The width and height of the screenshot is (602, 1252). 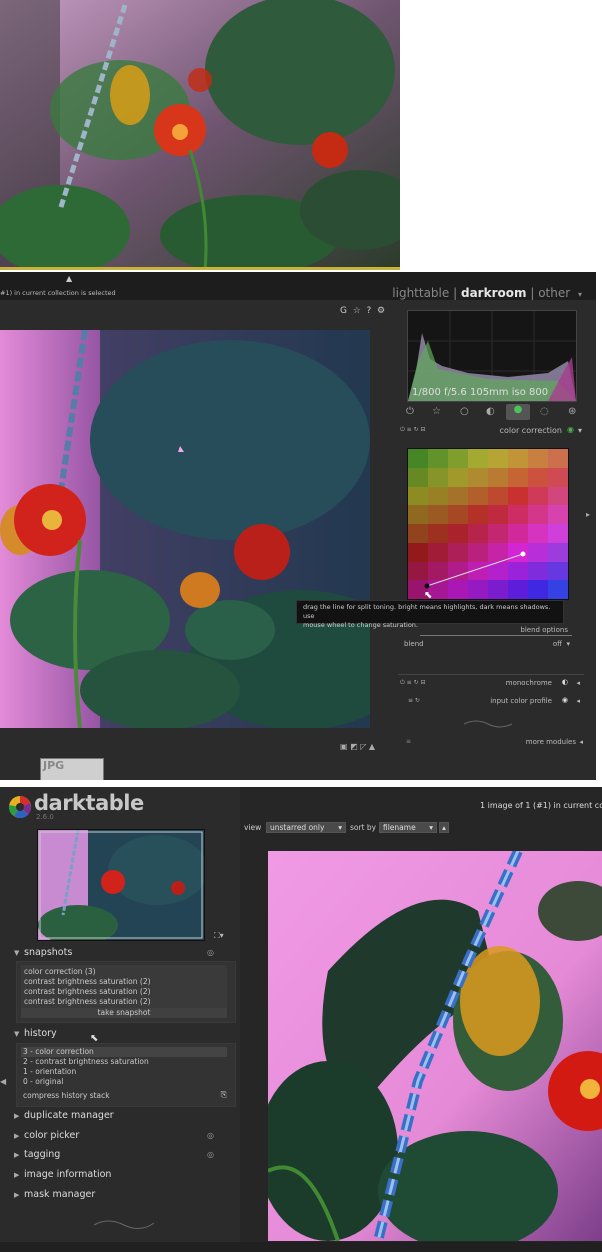 I want to click on color-group-icon: ●, so click(x=518, y=412).